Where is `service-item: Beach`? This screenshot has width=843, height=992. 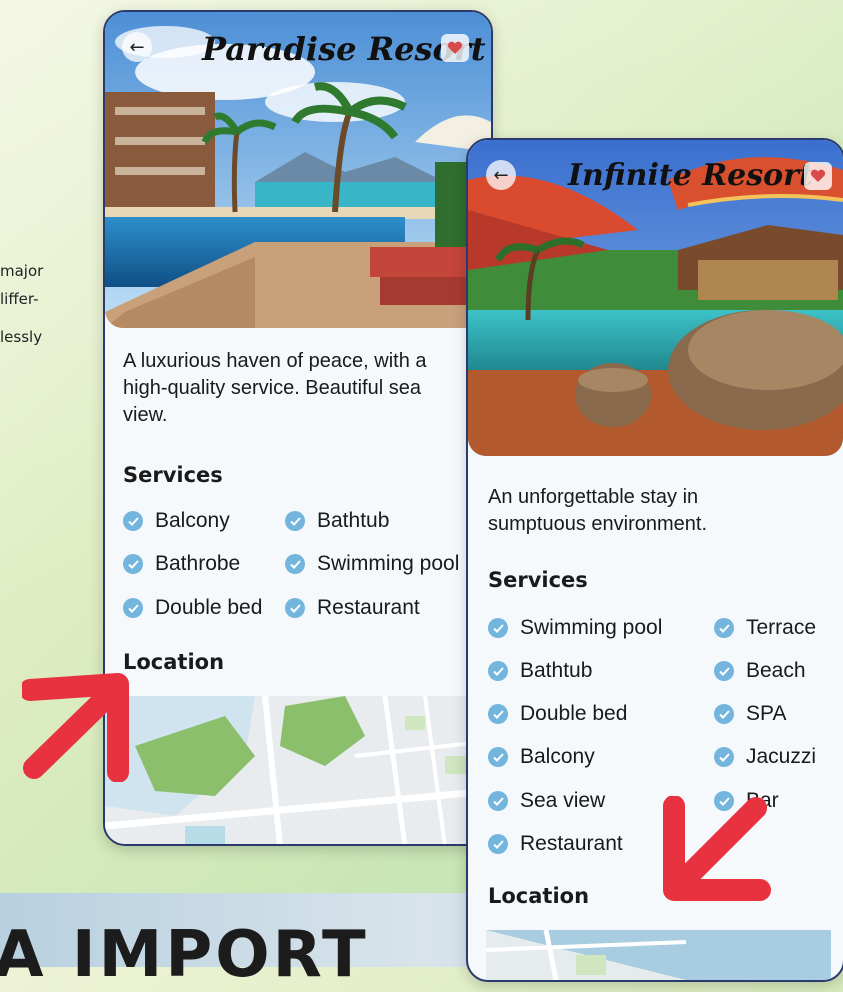 service-item: Beach is located at coordinates (760, 671).